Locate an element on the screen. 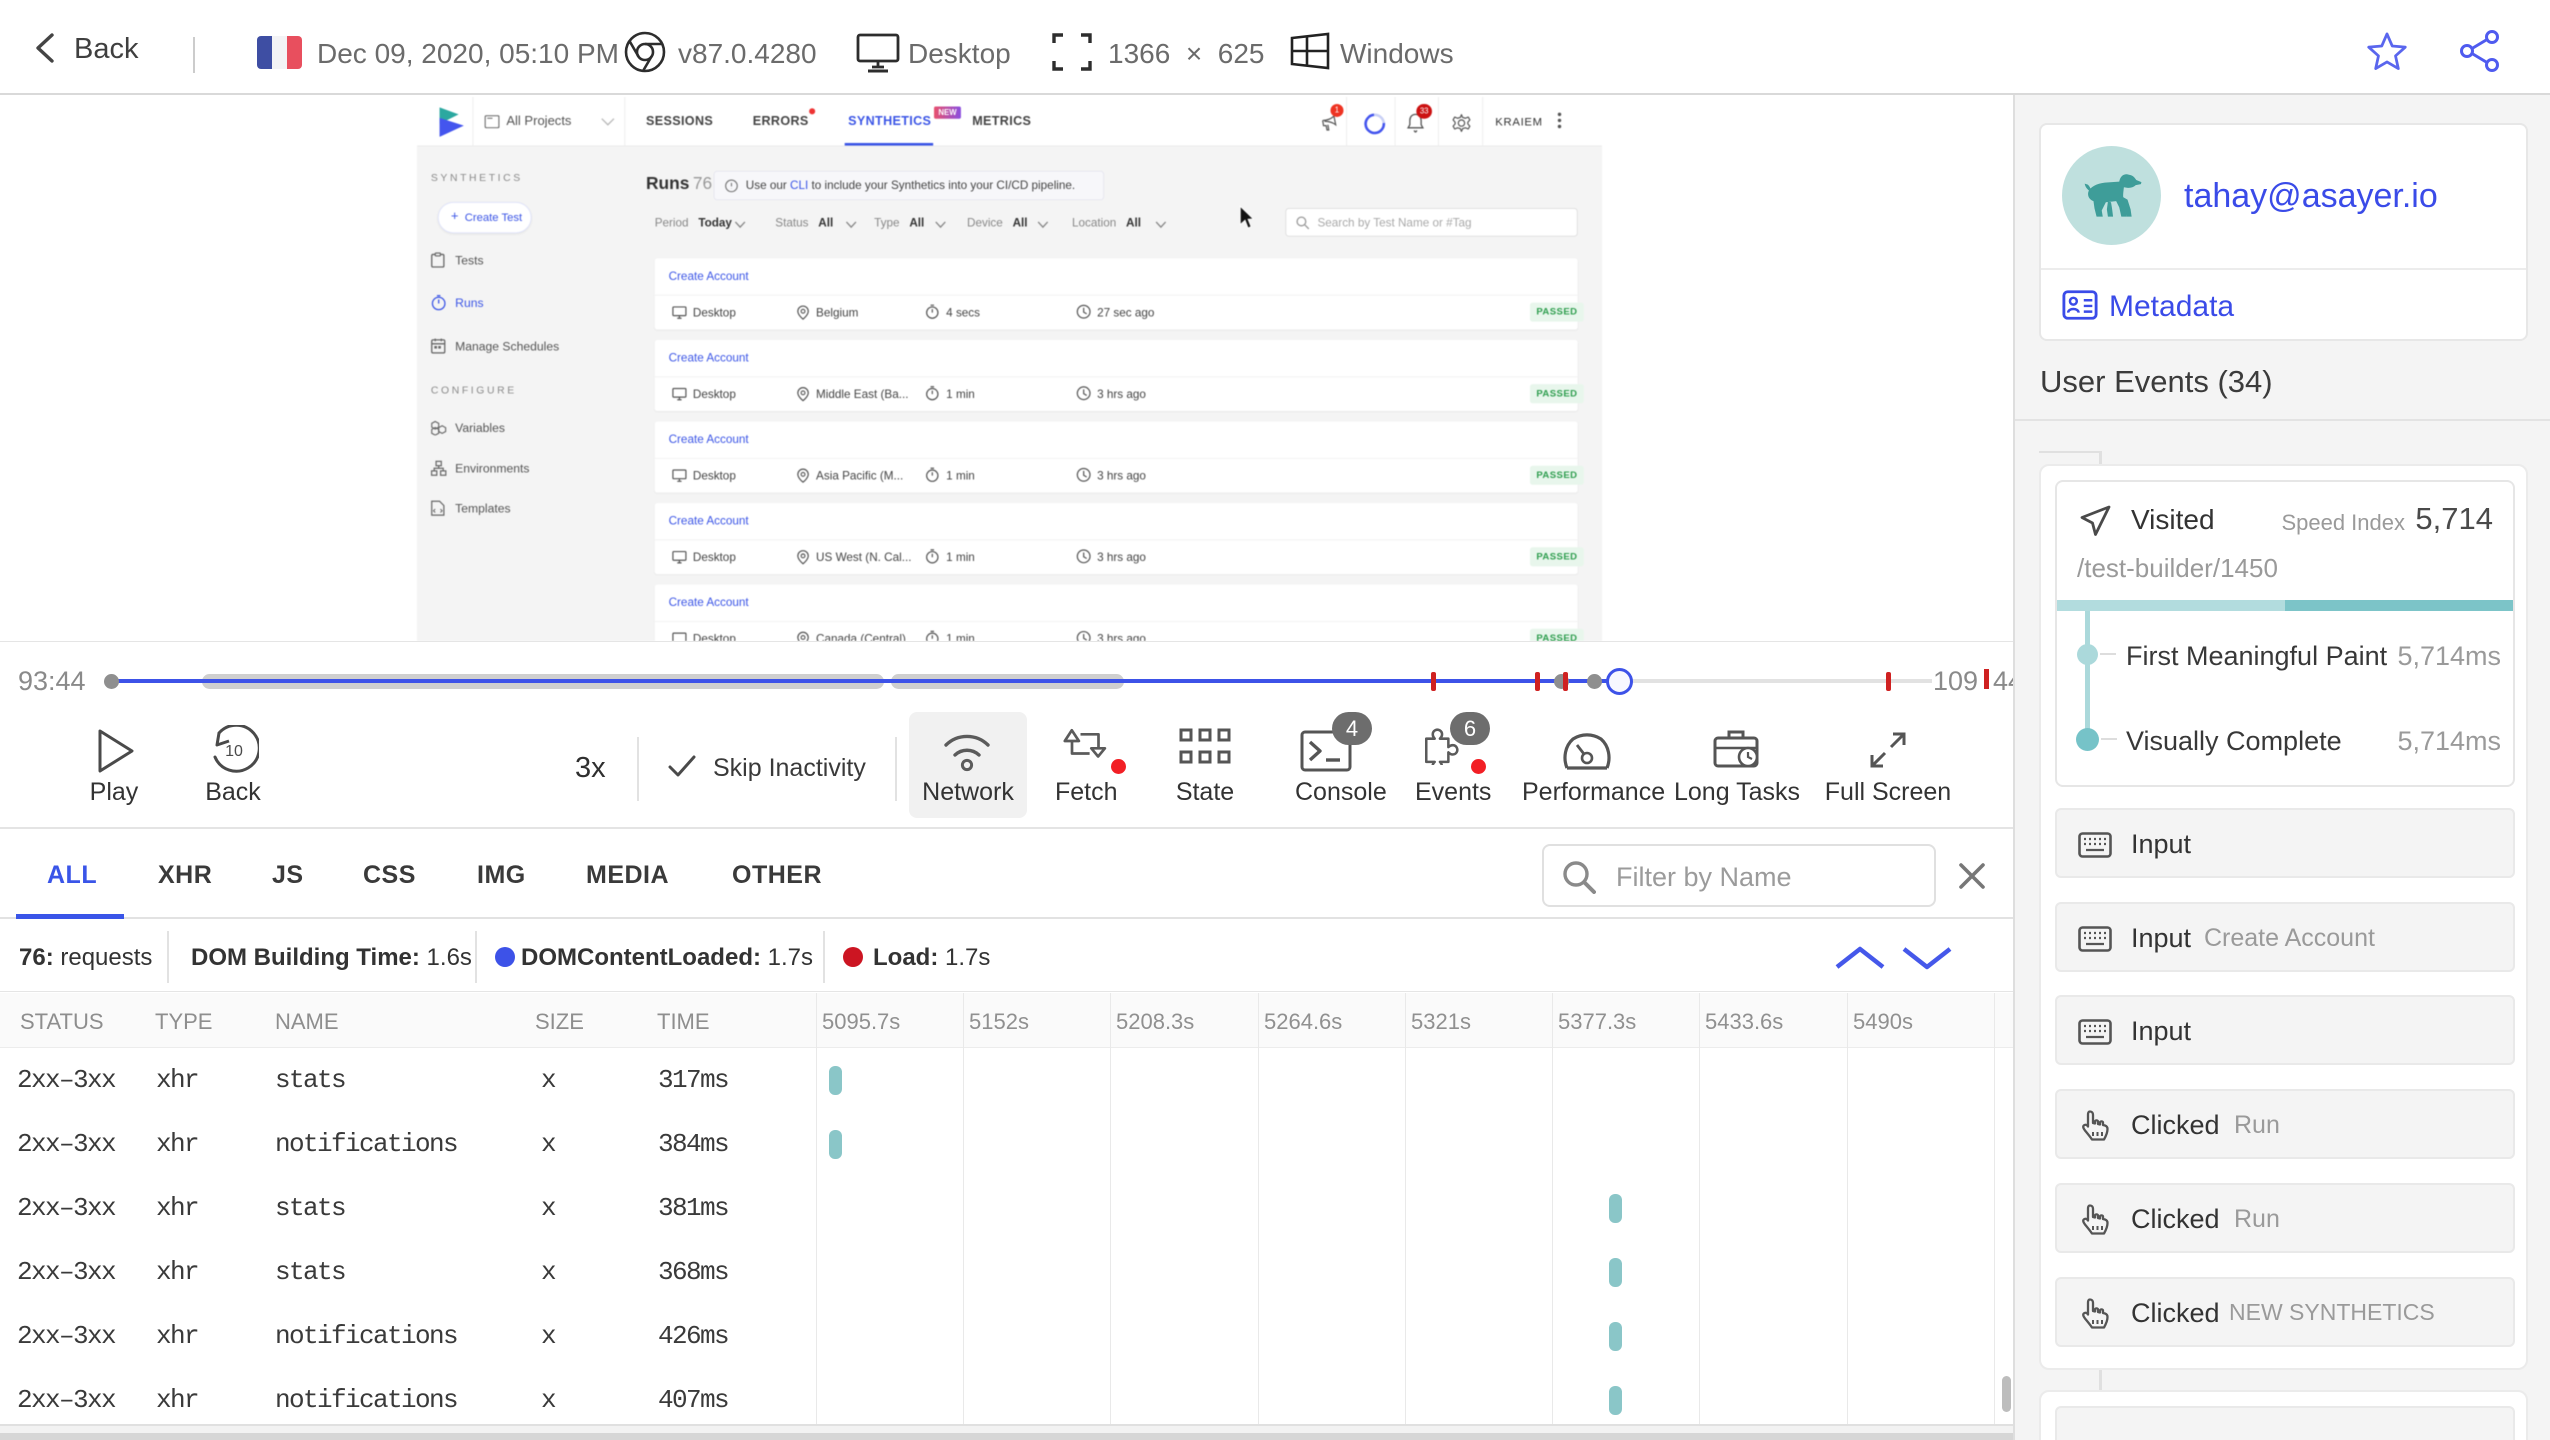  svg-text: 10 is located at coordinates (234, 751).